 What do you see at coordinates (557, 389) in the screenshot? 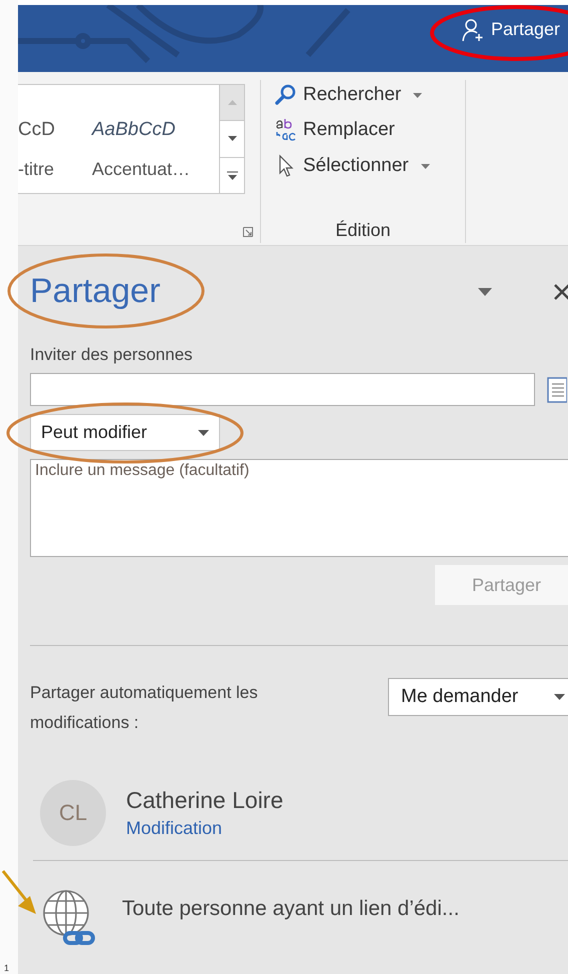
I see `address-book-icon` at bounding box center [557, 389].